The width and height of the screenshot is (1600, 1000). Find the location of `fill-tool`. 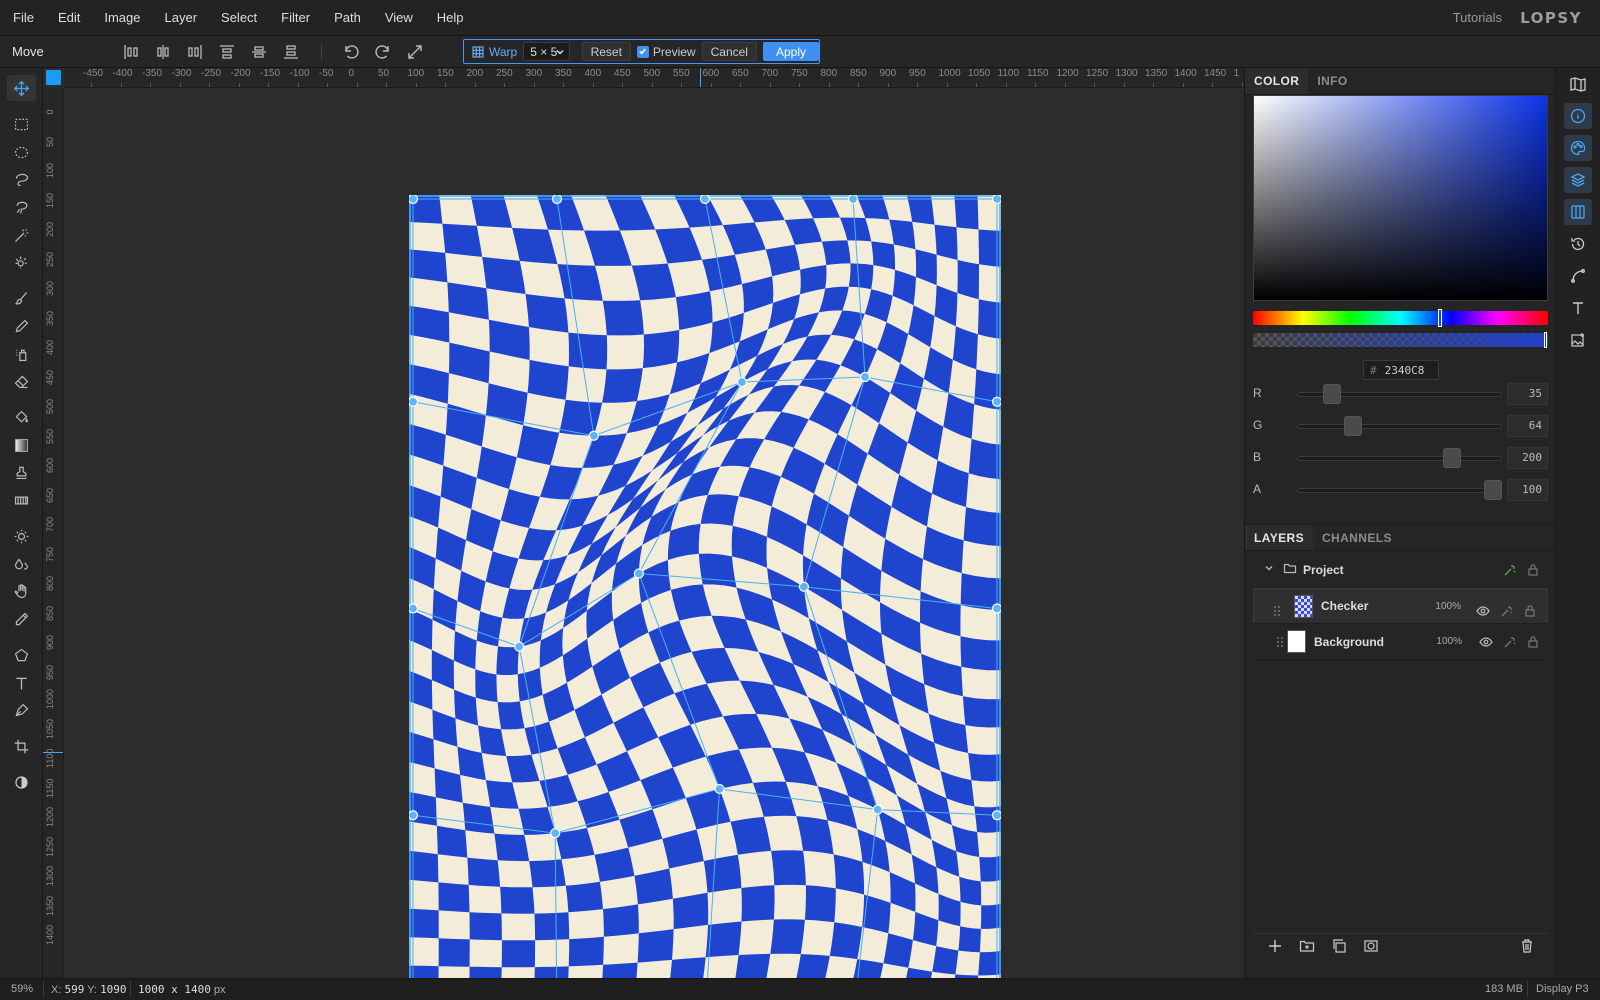

fill-tool is located at coordinates (21, 417).